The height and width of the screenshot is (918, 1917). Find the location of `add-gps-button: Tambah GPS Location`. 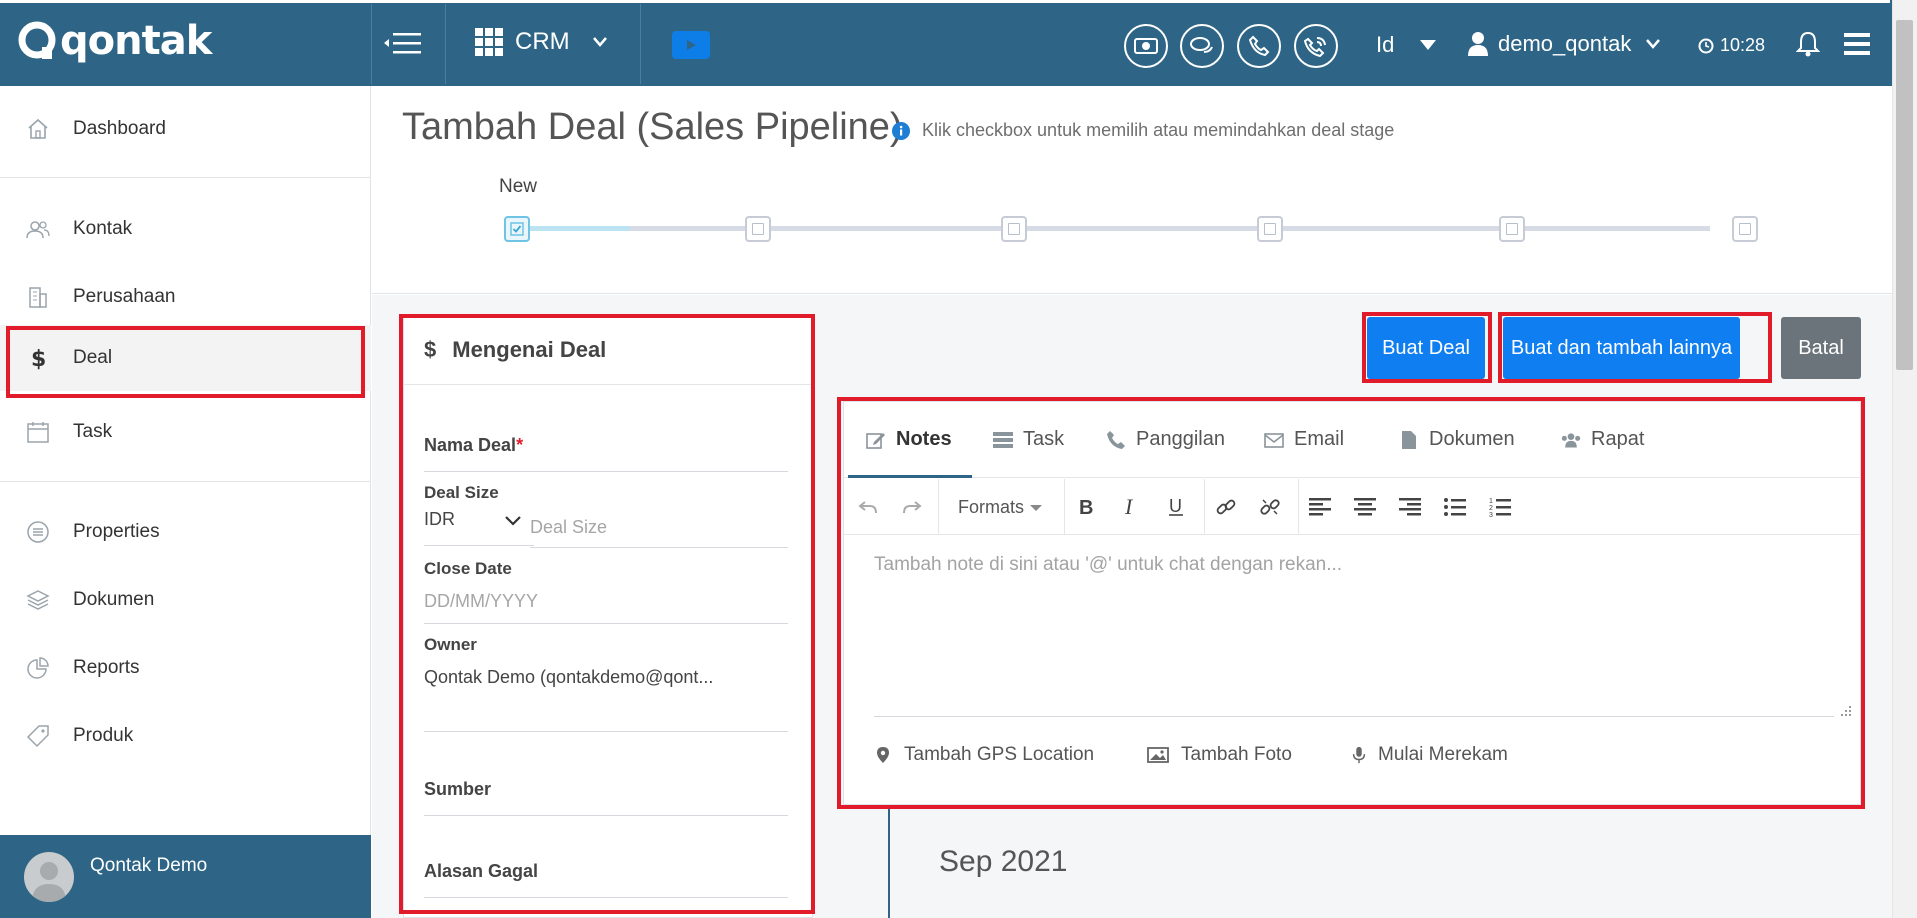

add-gps-button: Tambah GPS Location is located at coordinates (984, 755).